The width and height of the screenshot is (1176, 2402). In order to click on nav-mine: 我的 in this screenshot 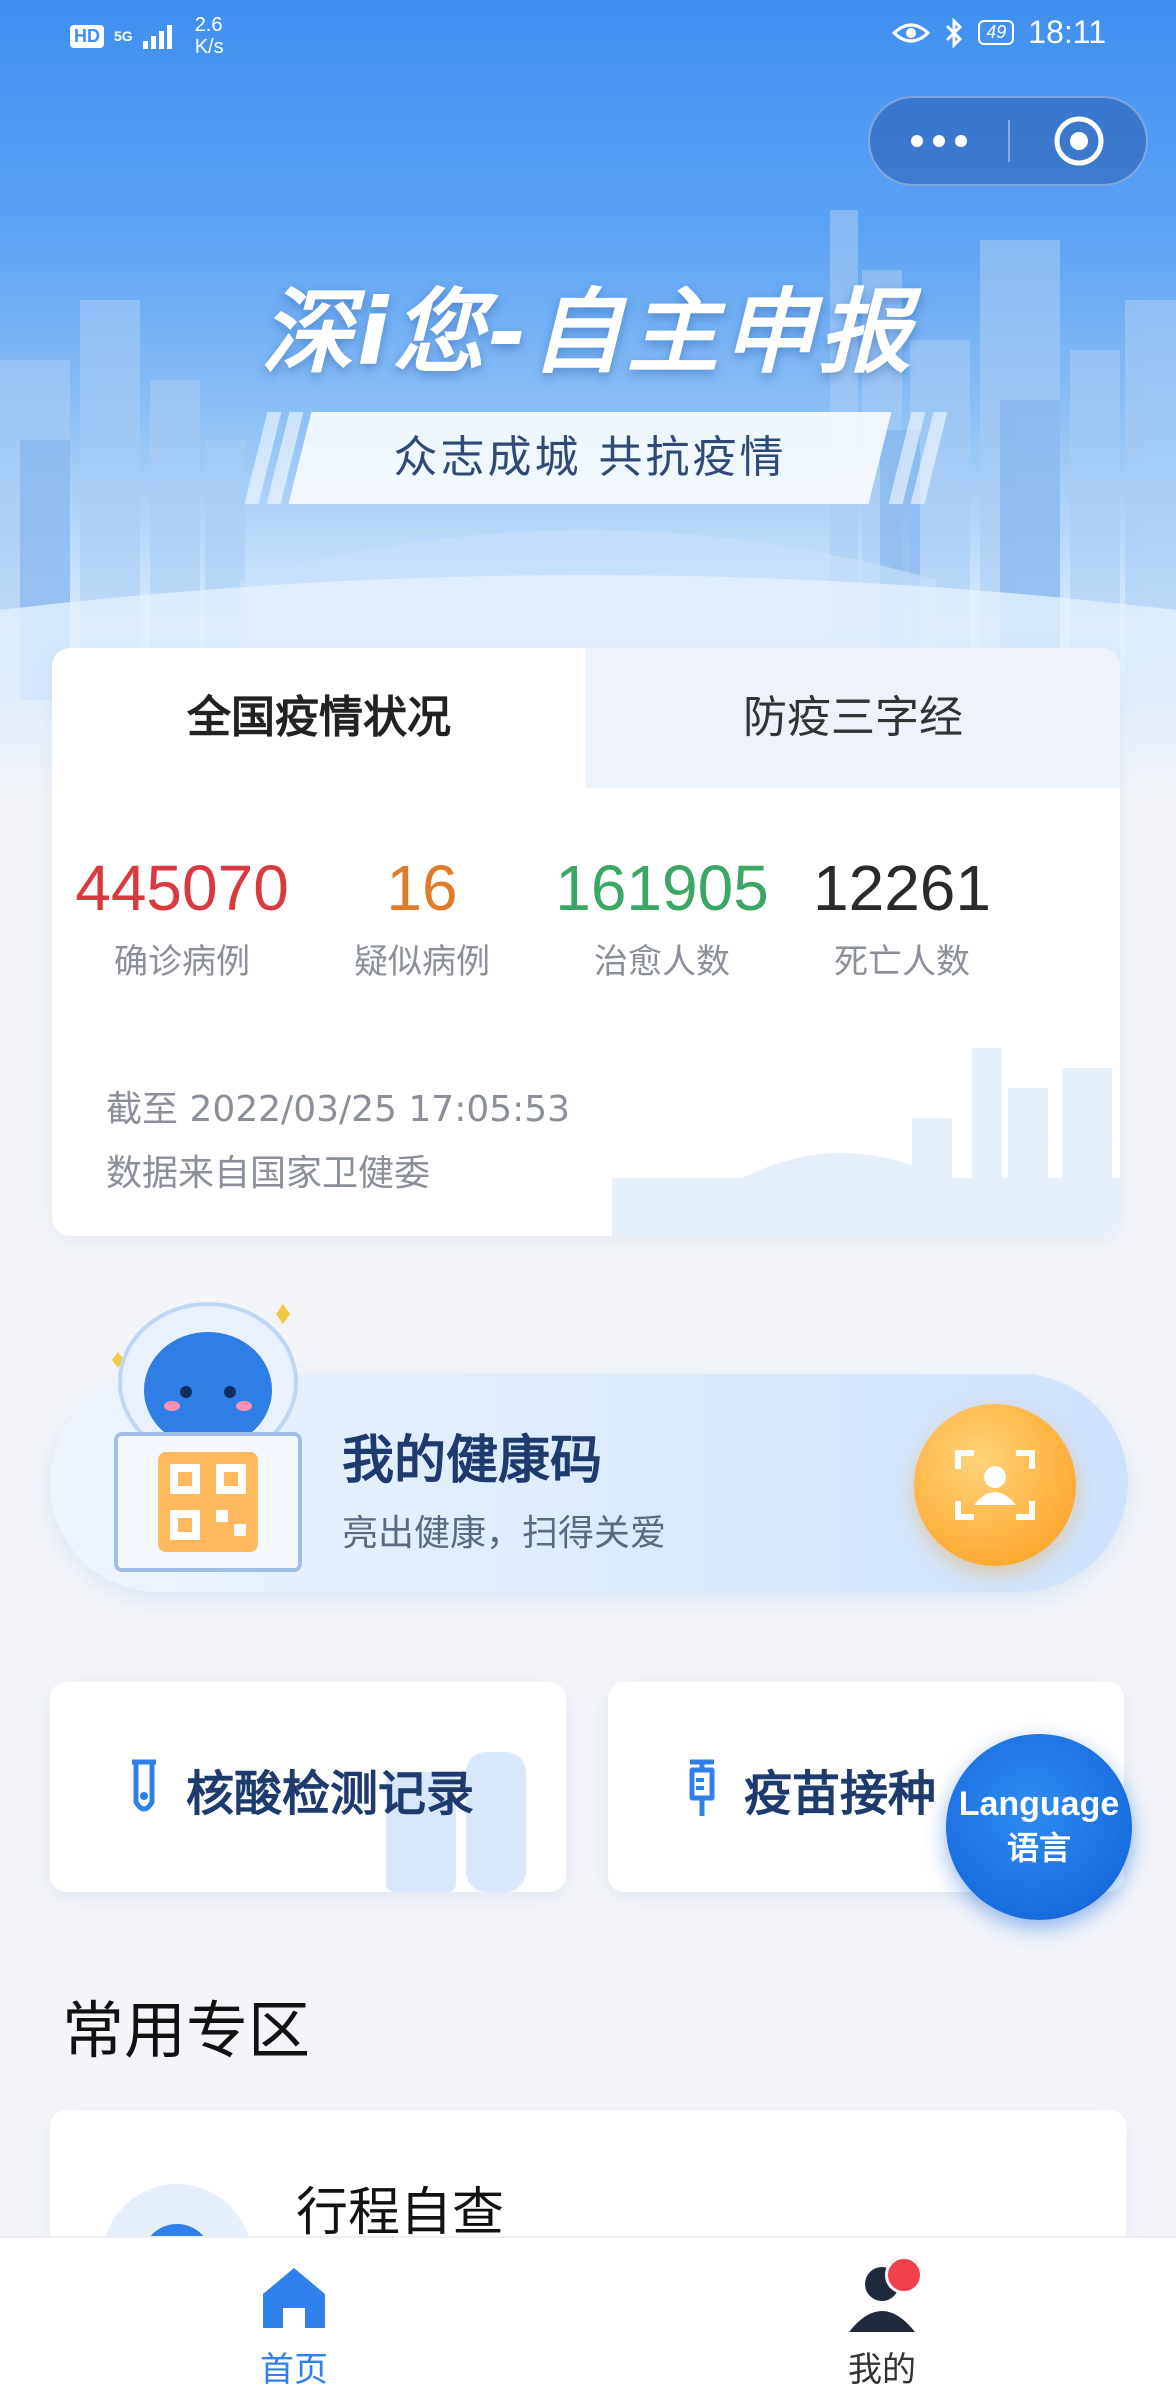, I will do `click(882, 2323)`.